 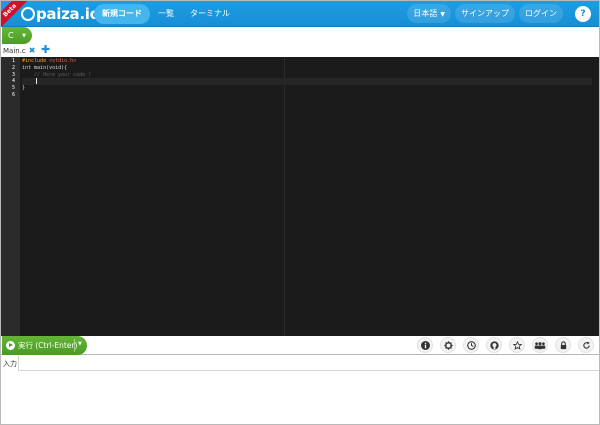 What do you see at coordinates (13, 74) in the screenshot?
I see `line-number: 3` at bounding box center [13, 74].